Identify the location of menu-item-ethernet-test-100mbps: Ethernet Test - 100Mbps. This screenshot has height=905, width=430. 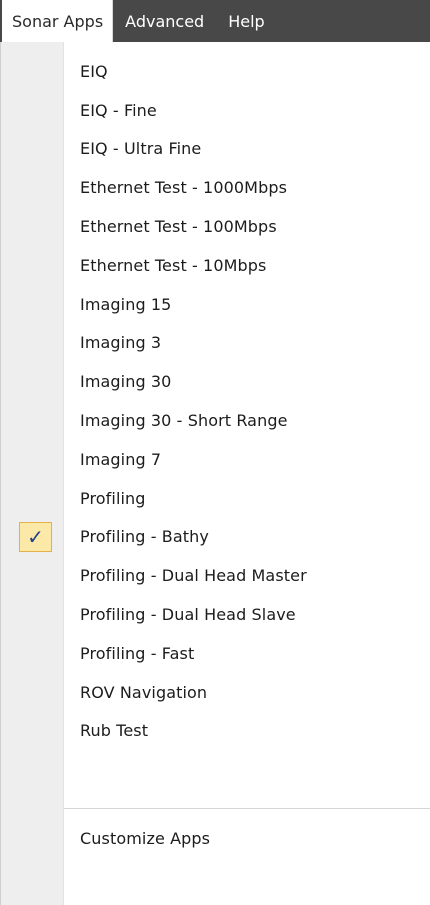
(215, 226).